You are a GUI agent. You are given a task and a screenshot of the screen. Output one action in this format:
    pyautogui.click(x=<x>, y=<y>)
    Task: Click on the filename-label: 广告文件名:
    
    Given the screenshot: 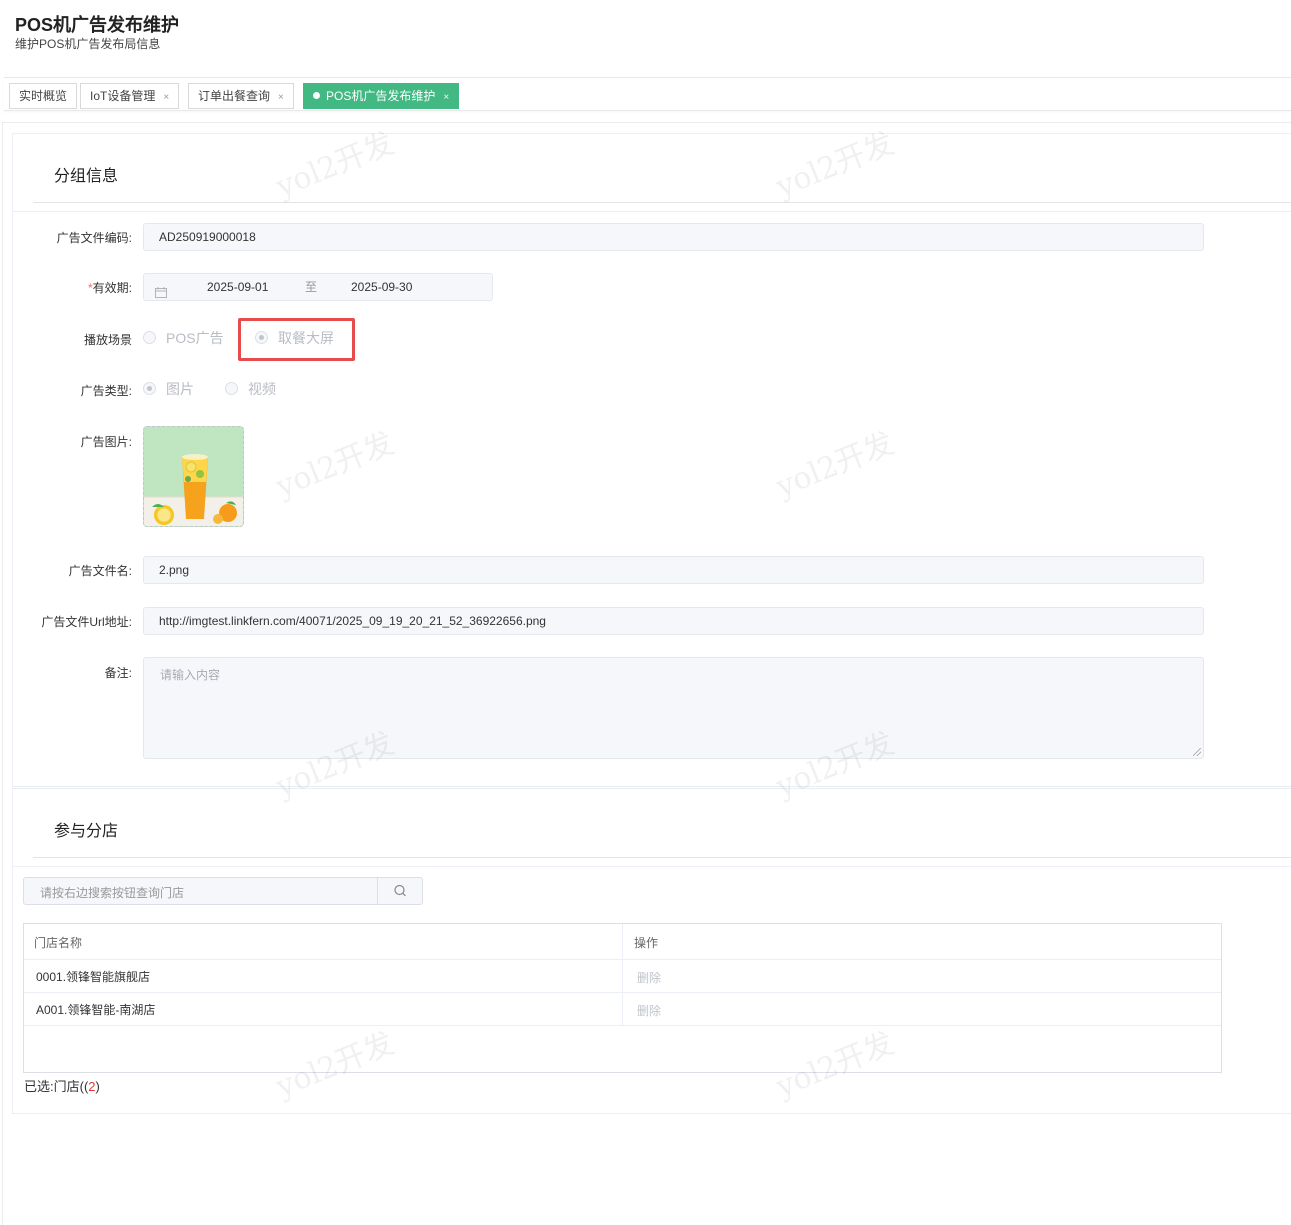 What is the action you would take?
    pyautogui.click(x=100, y=571)
    